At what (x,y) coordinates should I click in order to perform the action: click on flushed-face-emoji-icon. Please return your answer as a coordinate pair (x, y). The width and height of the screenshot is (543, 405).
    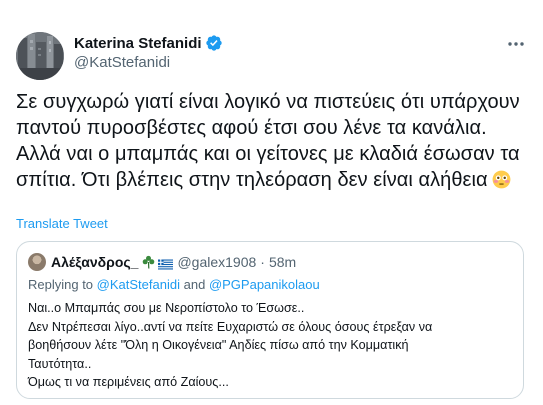
    Looking at the image, I should click on (501, 179).